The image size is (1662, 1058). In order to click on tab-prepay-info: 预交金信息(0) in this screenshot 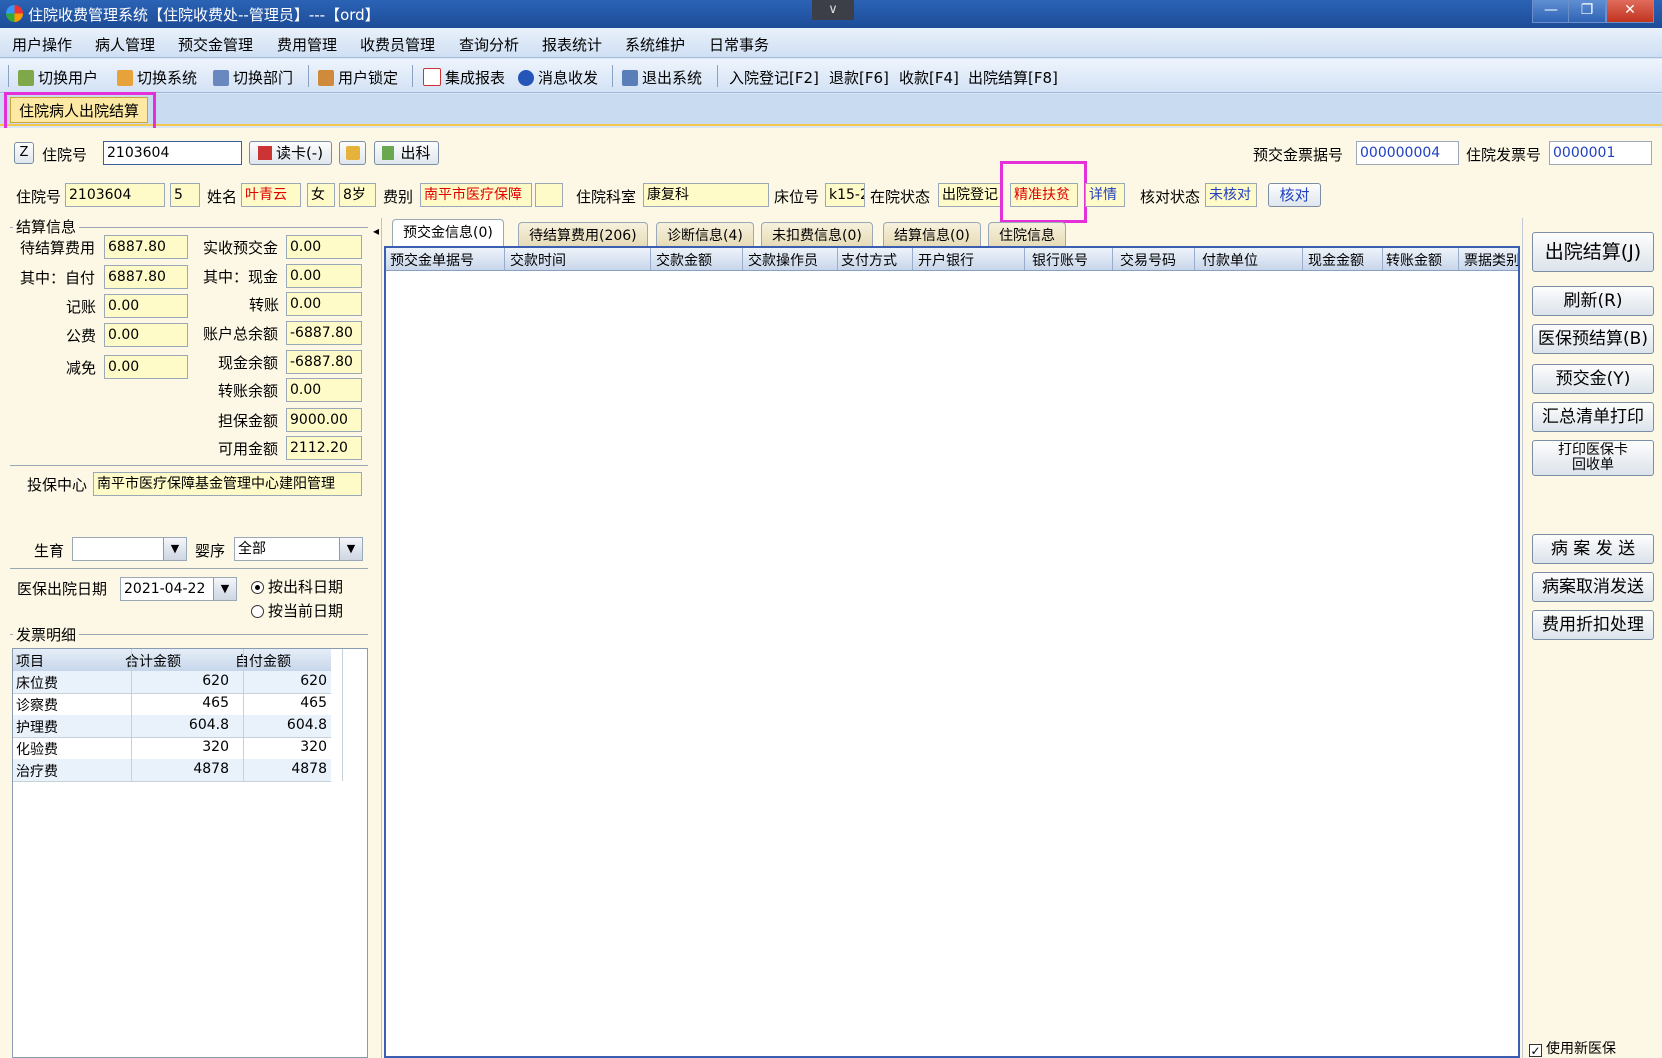, I will do `click(448, 233)`.